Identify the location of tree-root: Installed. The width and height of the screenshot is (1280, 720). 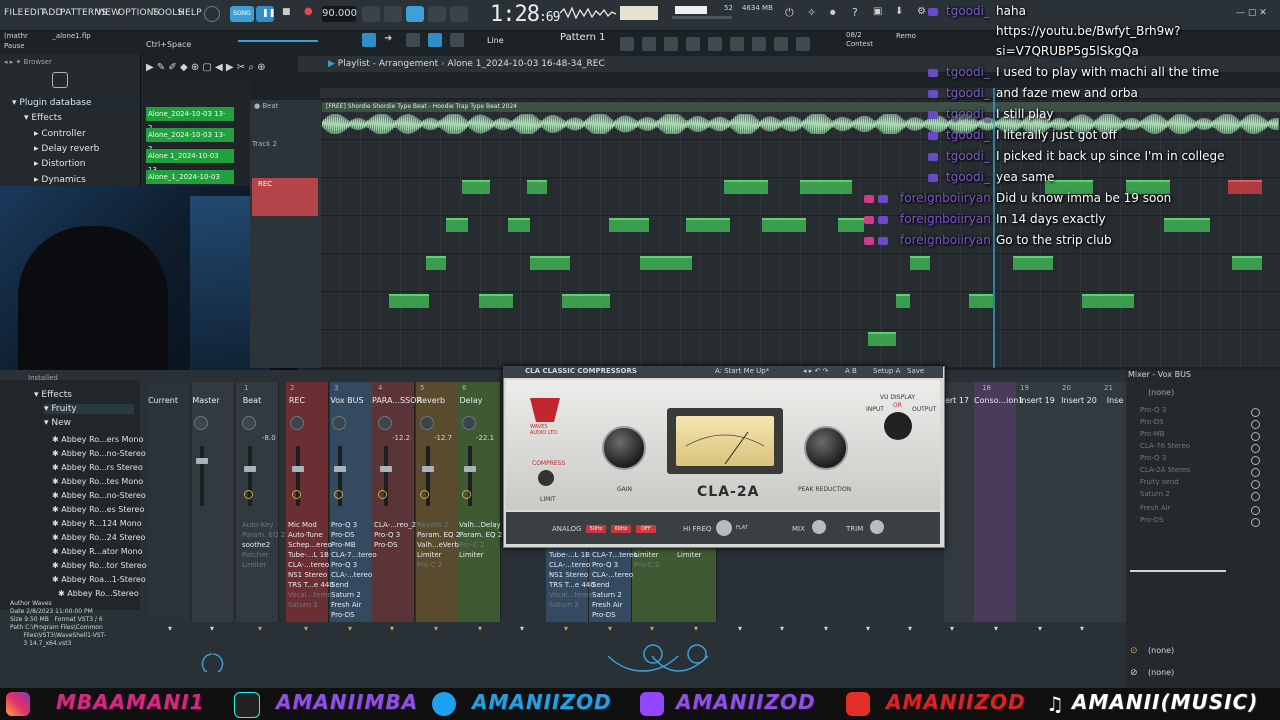
(43, 378).